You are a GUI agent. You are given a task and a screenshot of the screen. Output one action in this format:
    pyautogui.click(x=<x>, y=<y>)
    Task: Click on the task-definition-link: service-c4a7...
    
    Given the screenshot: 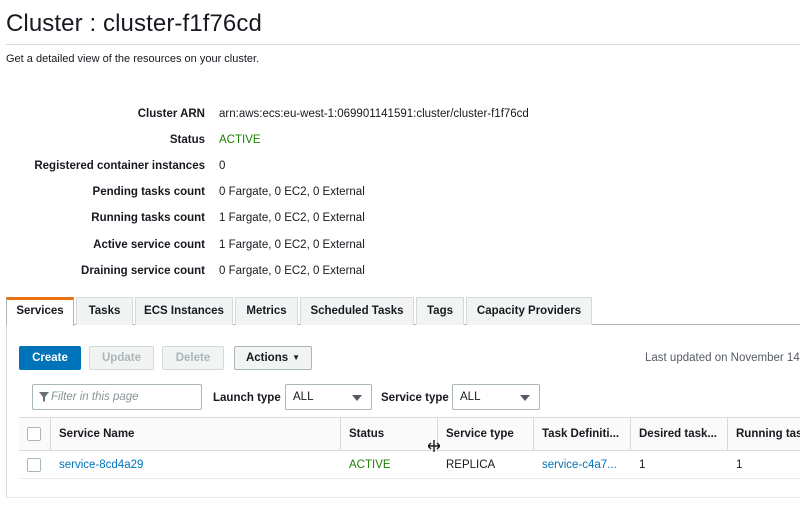 What is the action you would take?
    pyautogui.click(x=582, y=465)
    